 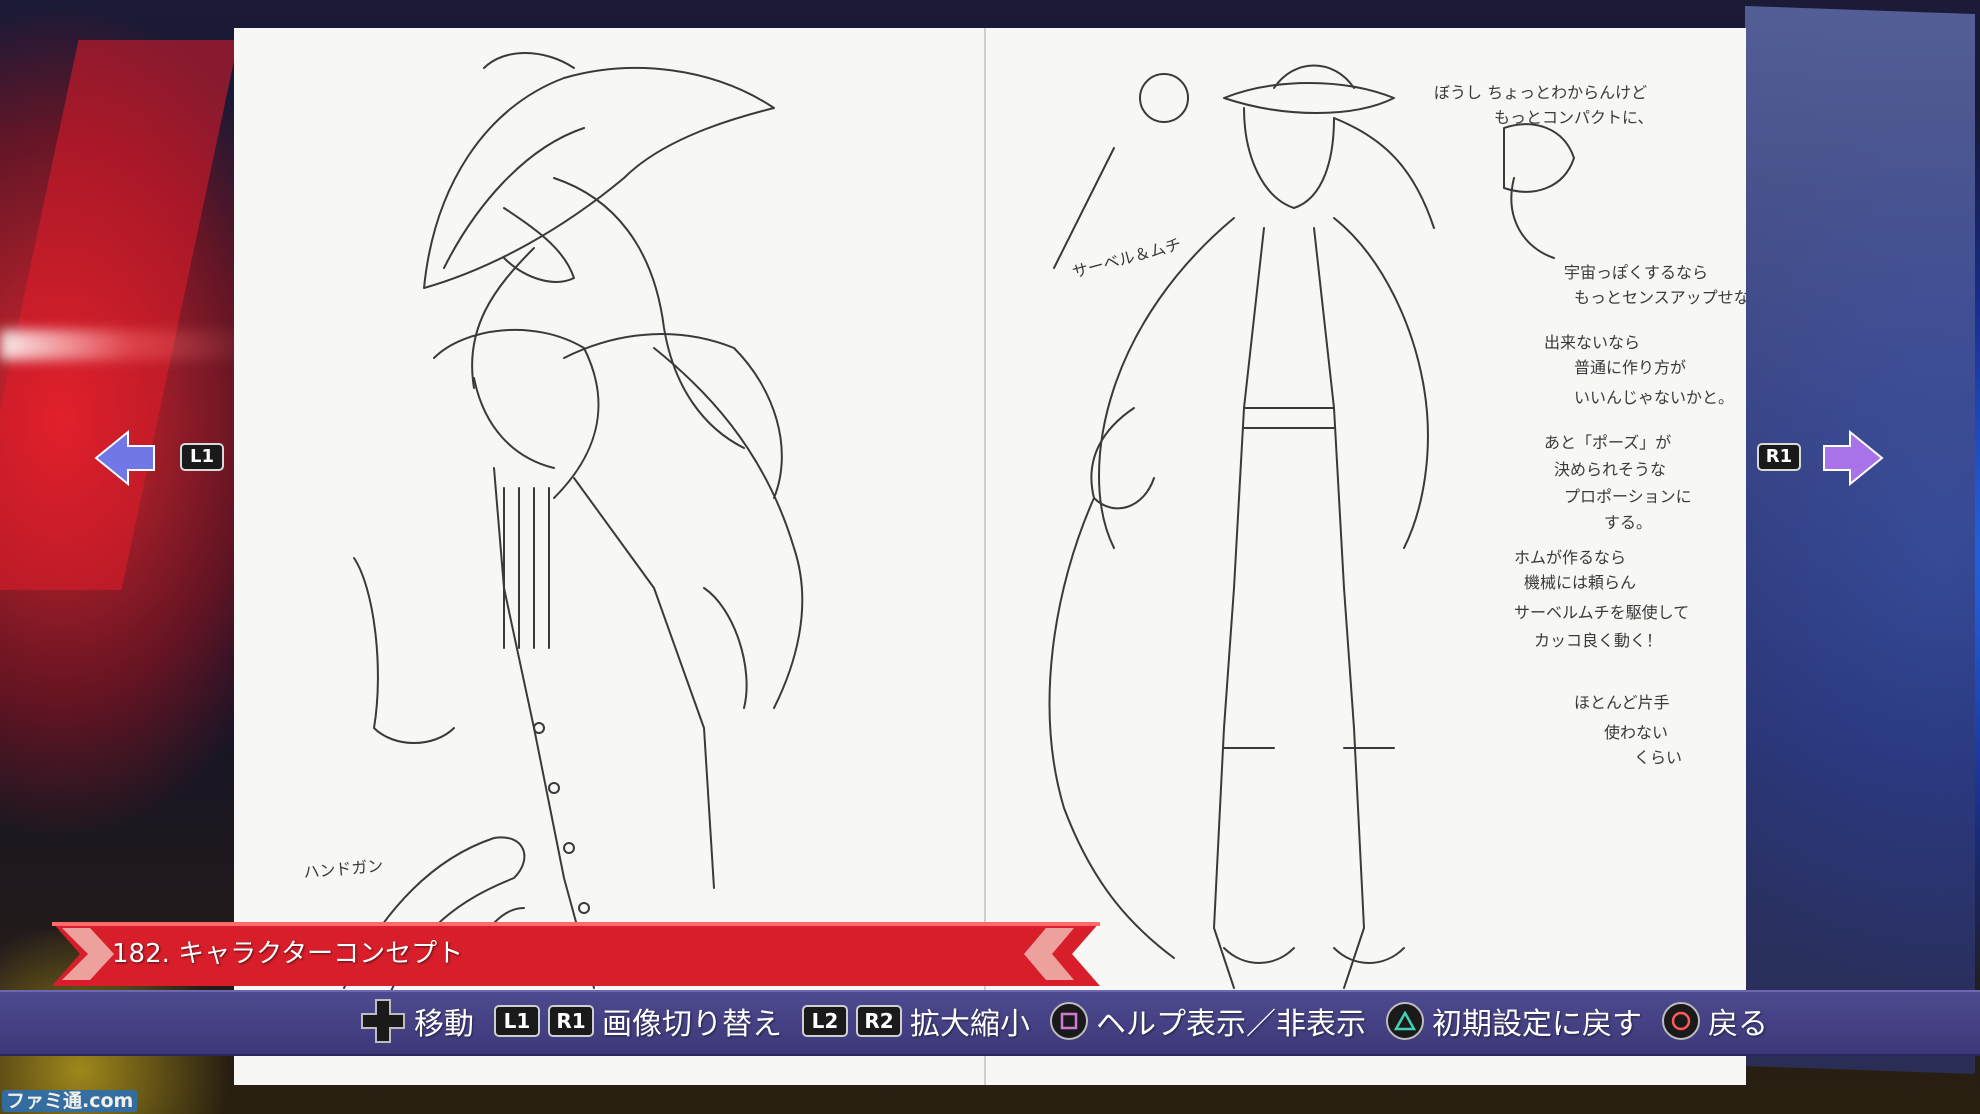 I want to click on l1-button: L1, so click(x=517, y=1021).